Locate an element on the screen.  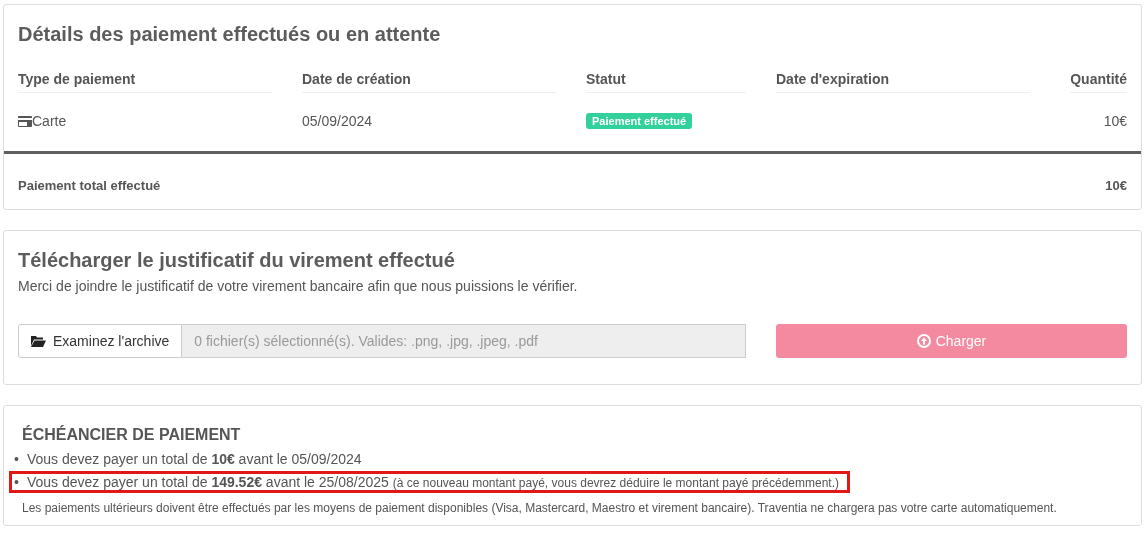
status-badge: Paiement effectué is located at coordinates (639, 121).